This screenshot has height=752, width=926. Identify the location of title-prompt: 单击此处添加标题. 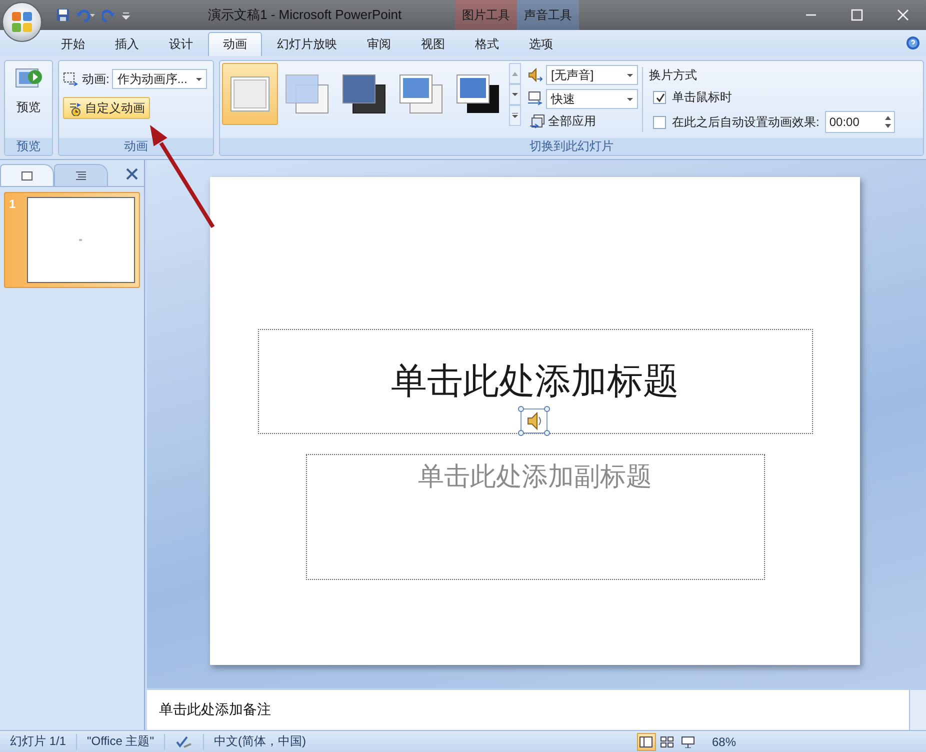
(535, 382).